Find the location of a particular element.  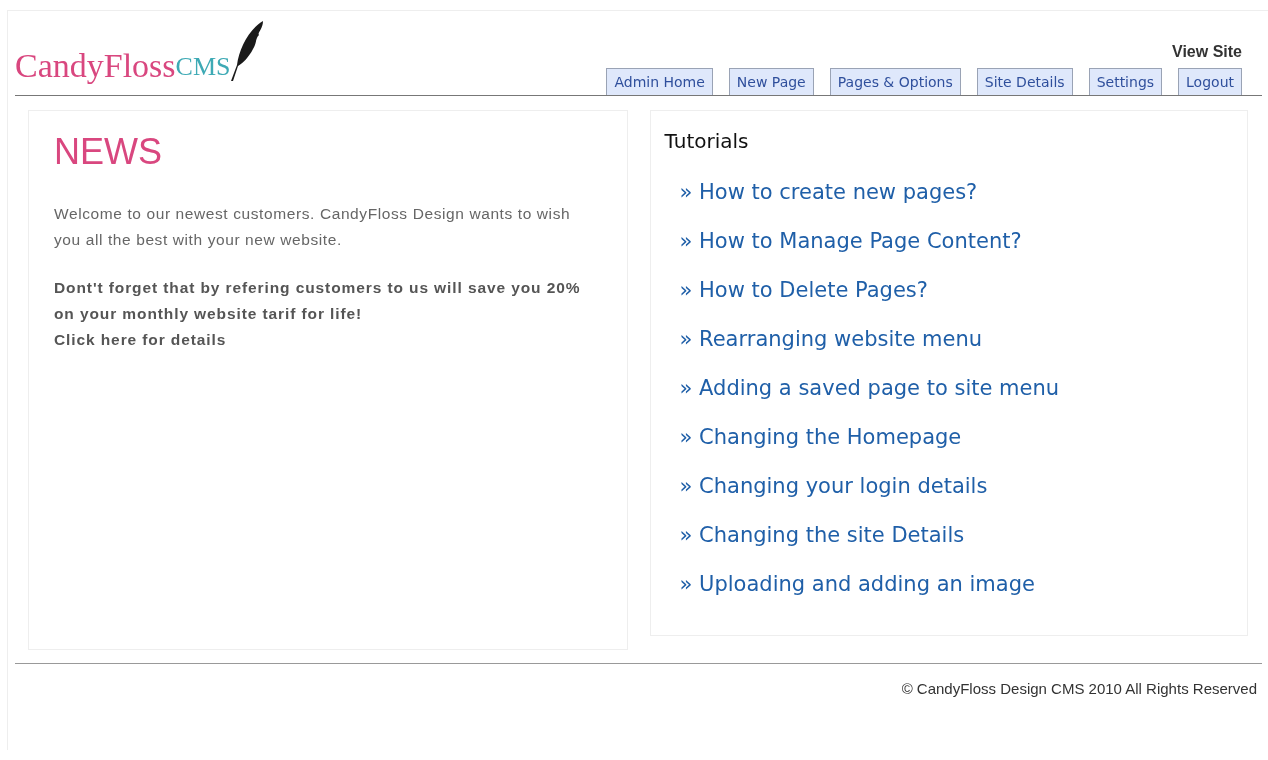

tutorial-link: » Adding a saved page to site menu is located at coordinates (869, 388).